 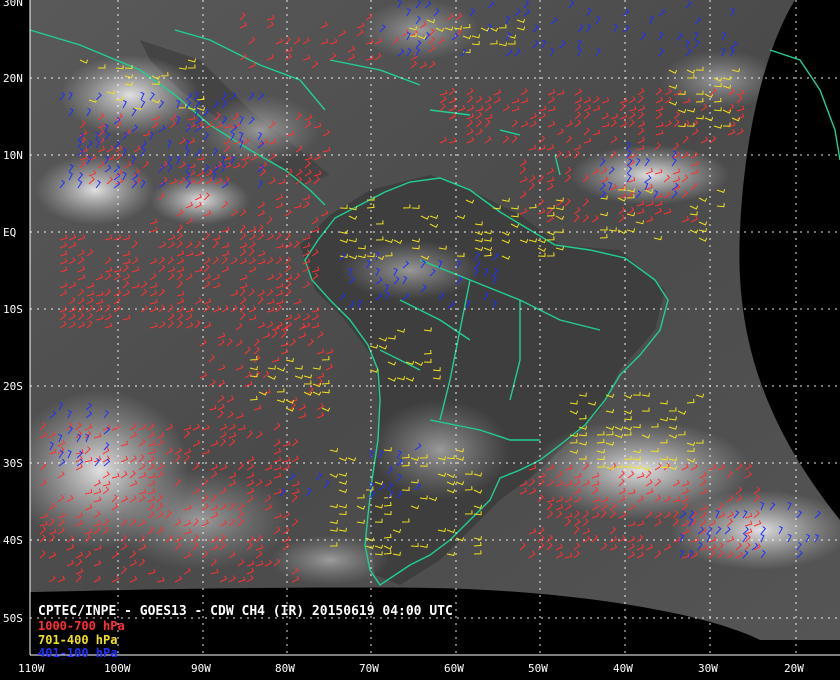 What do you see at coordinates (454, 668) in the screenshot?
I see `lon-label-60w: 60W` at bounding box center [454, 668].